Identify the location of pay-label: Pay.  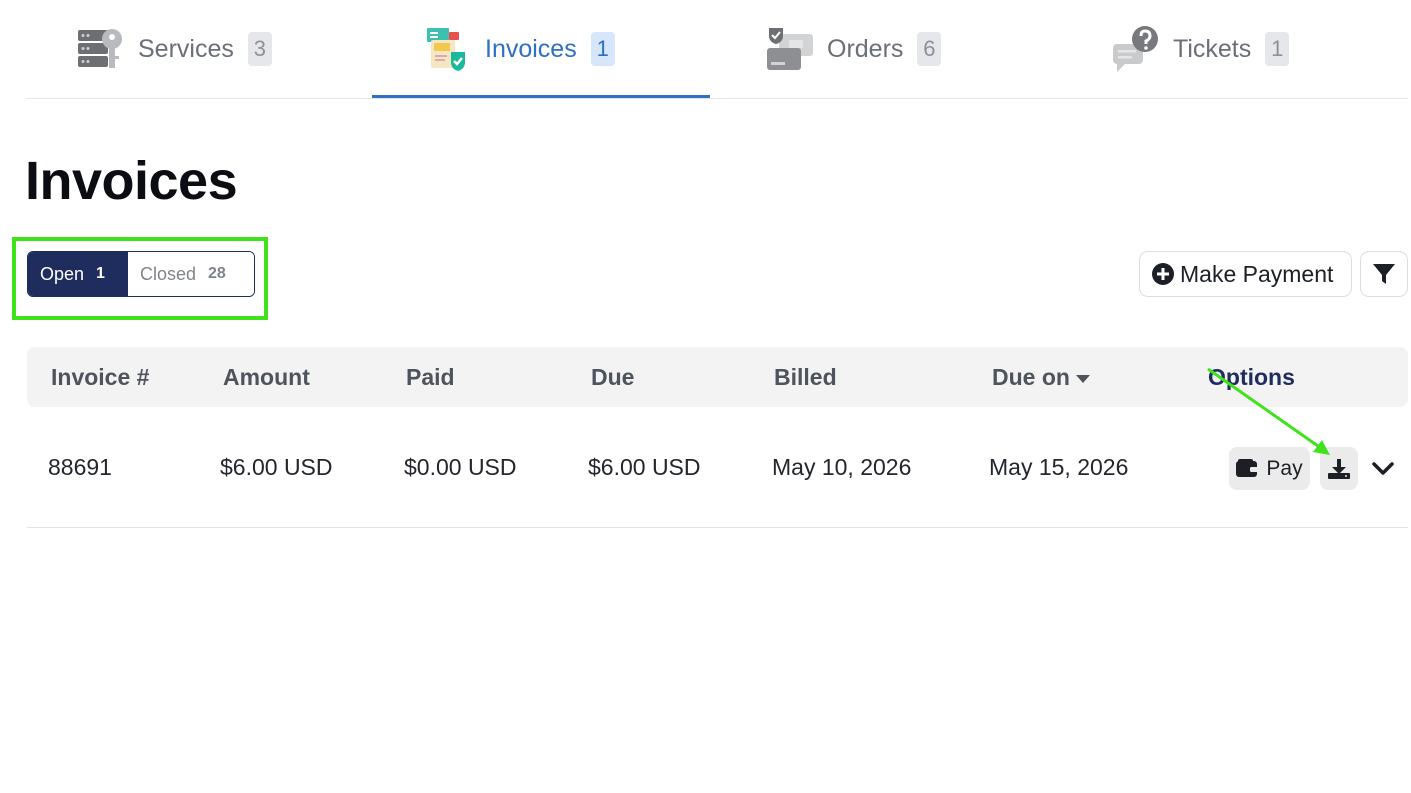
(1284, 468).